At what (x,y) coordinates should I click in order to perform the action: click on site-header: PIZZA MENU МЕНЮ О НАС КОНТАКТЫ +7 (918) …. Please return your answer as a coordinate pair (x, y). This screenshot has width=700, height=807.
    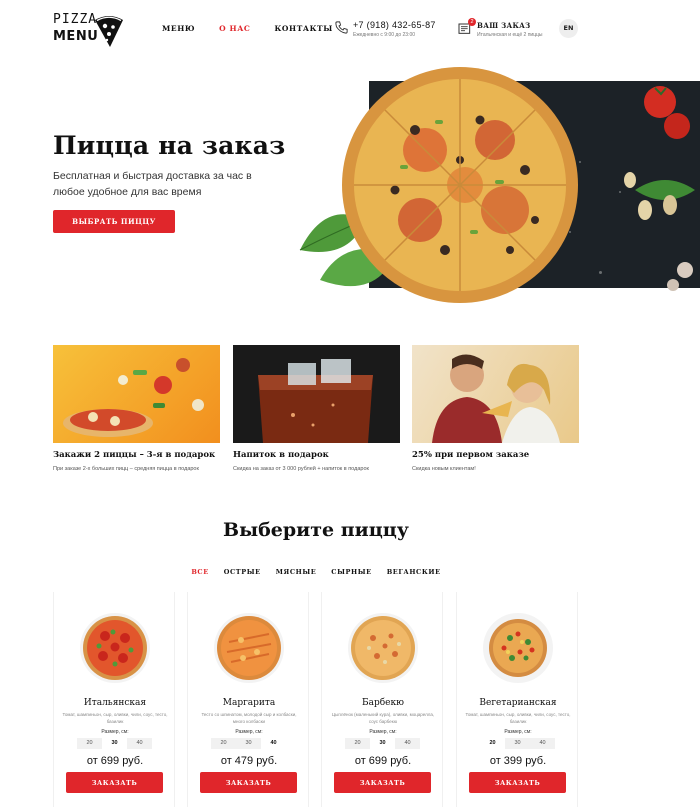
    Looking at the image, I should click on (350, 29).